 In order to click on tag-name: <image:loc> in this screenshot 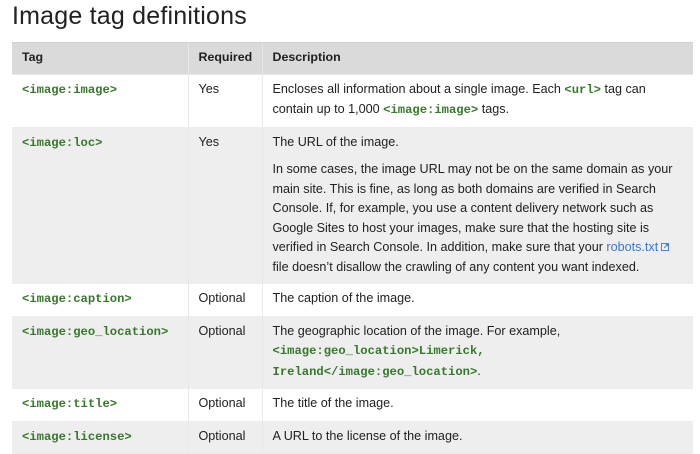, I will do `click(62, 142)`.